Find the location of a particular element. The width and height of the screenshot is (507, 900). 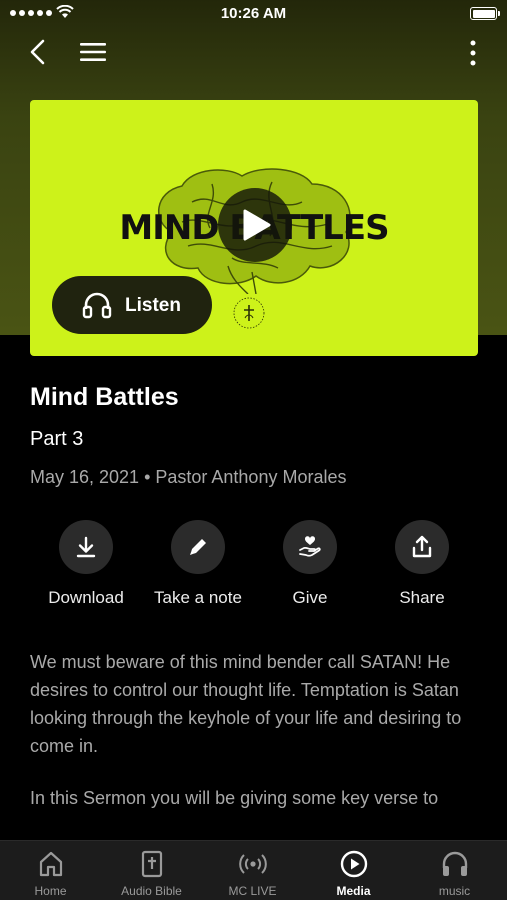

tab-label: music is located at coordinates (454, 891).